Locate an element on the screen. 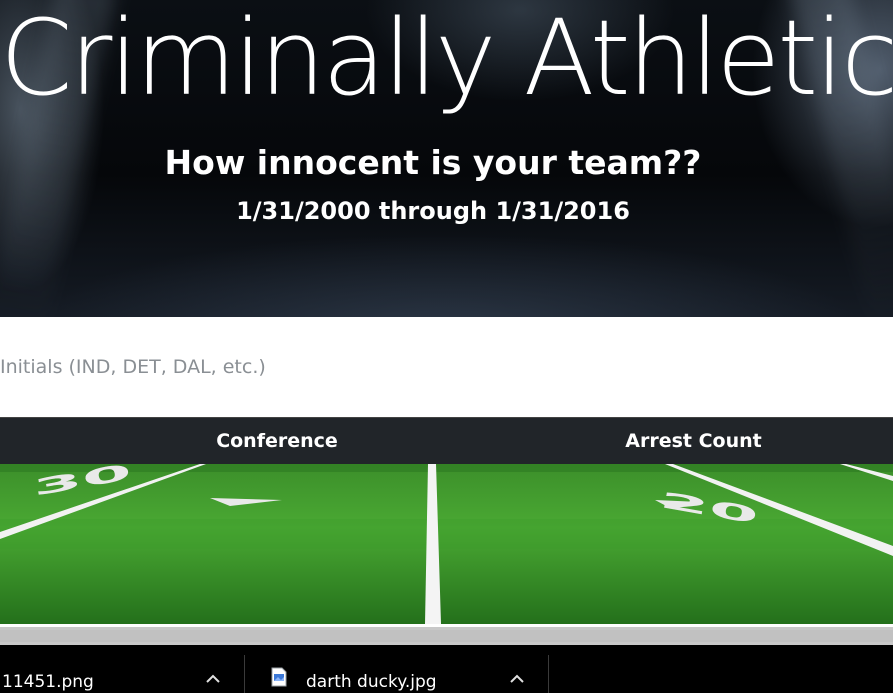 This screenshot has height=693, width=893. download-item: 11451.png is located at coordinates (122, 669).